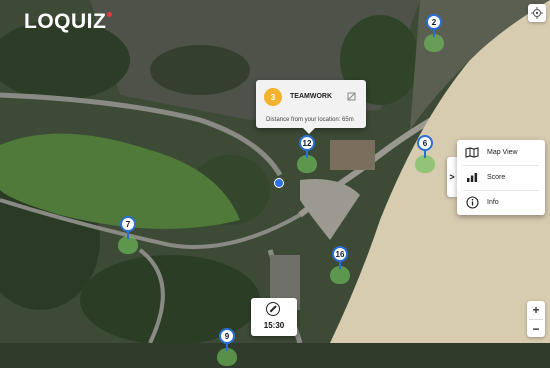 The height and width of the screenshot is (368, 550). I want to click on locate-button, so click(537, 13).